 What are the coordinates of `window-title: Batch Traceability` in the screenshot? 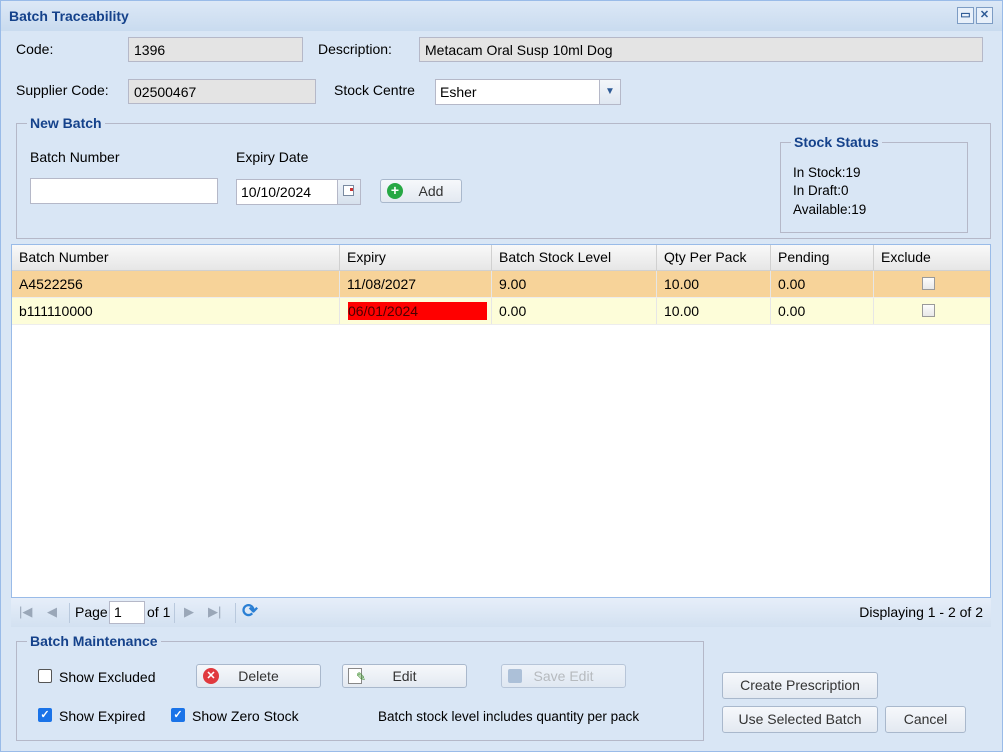 It's located at (69, 16).